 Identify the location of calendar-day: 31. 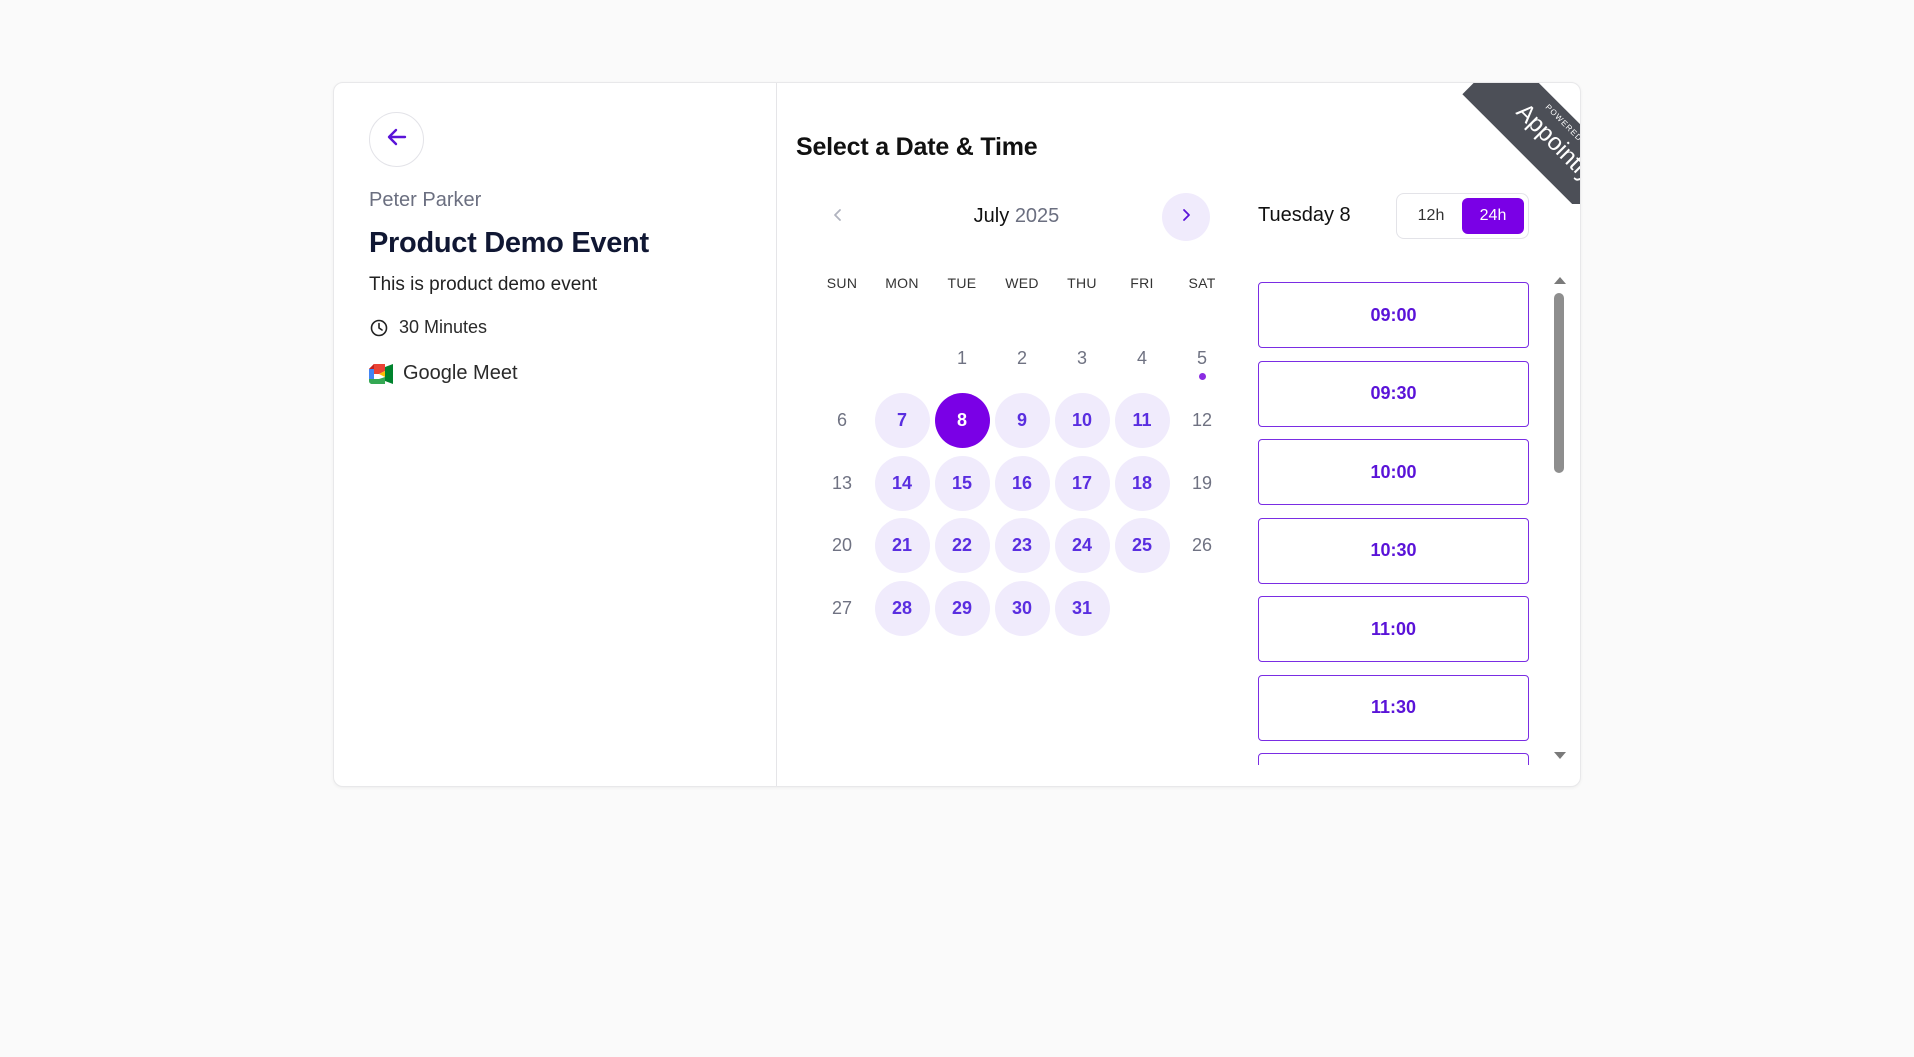
(1082, 608).